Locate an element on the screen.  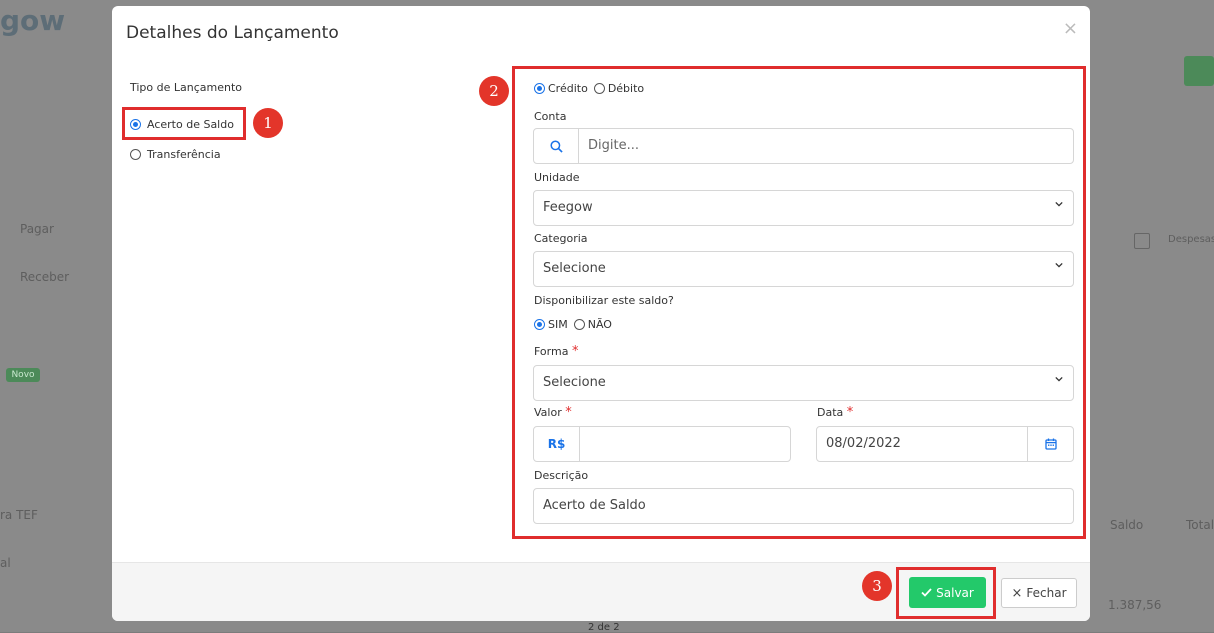
bg-checkbox is located at coordinates (1142, 241).